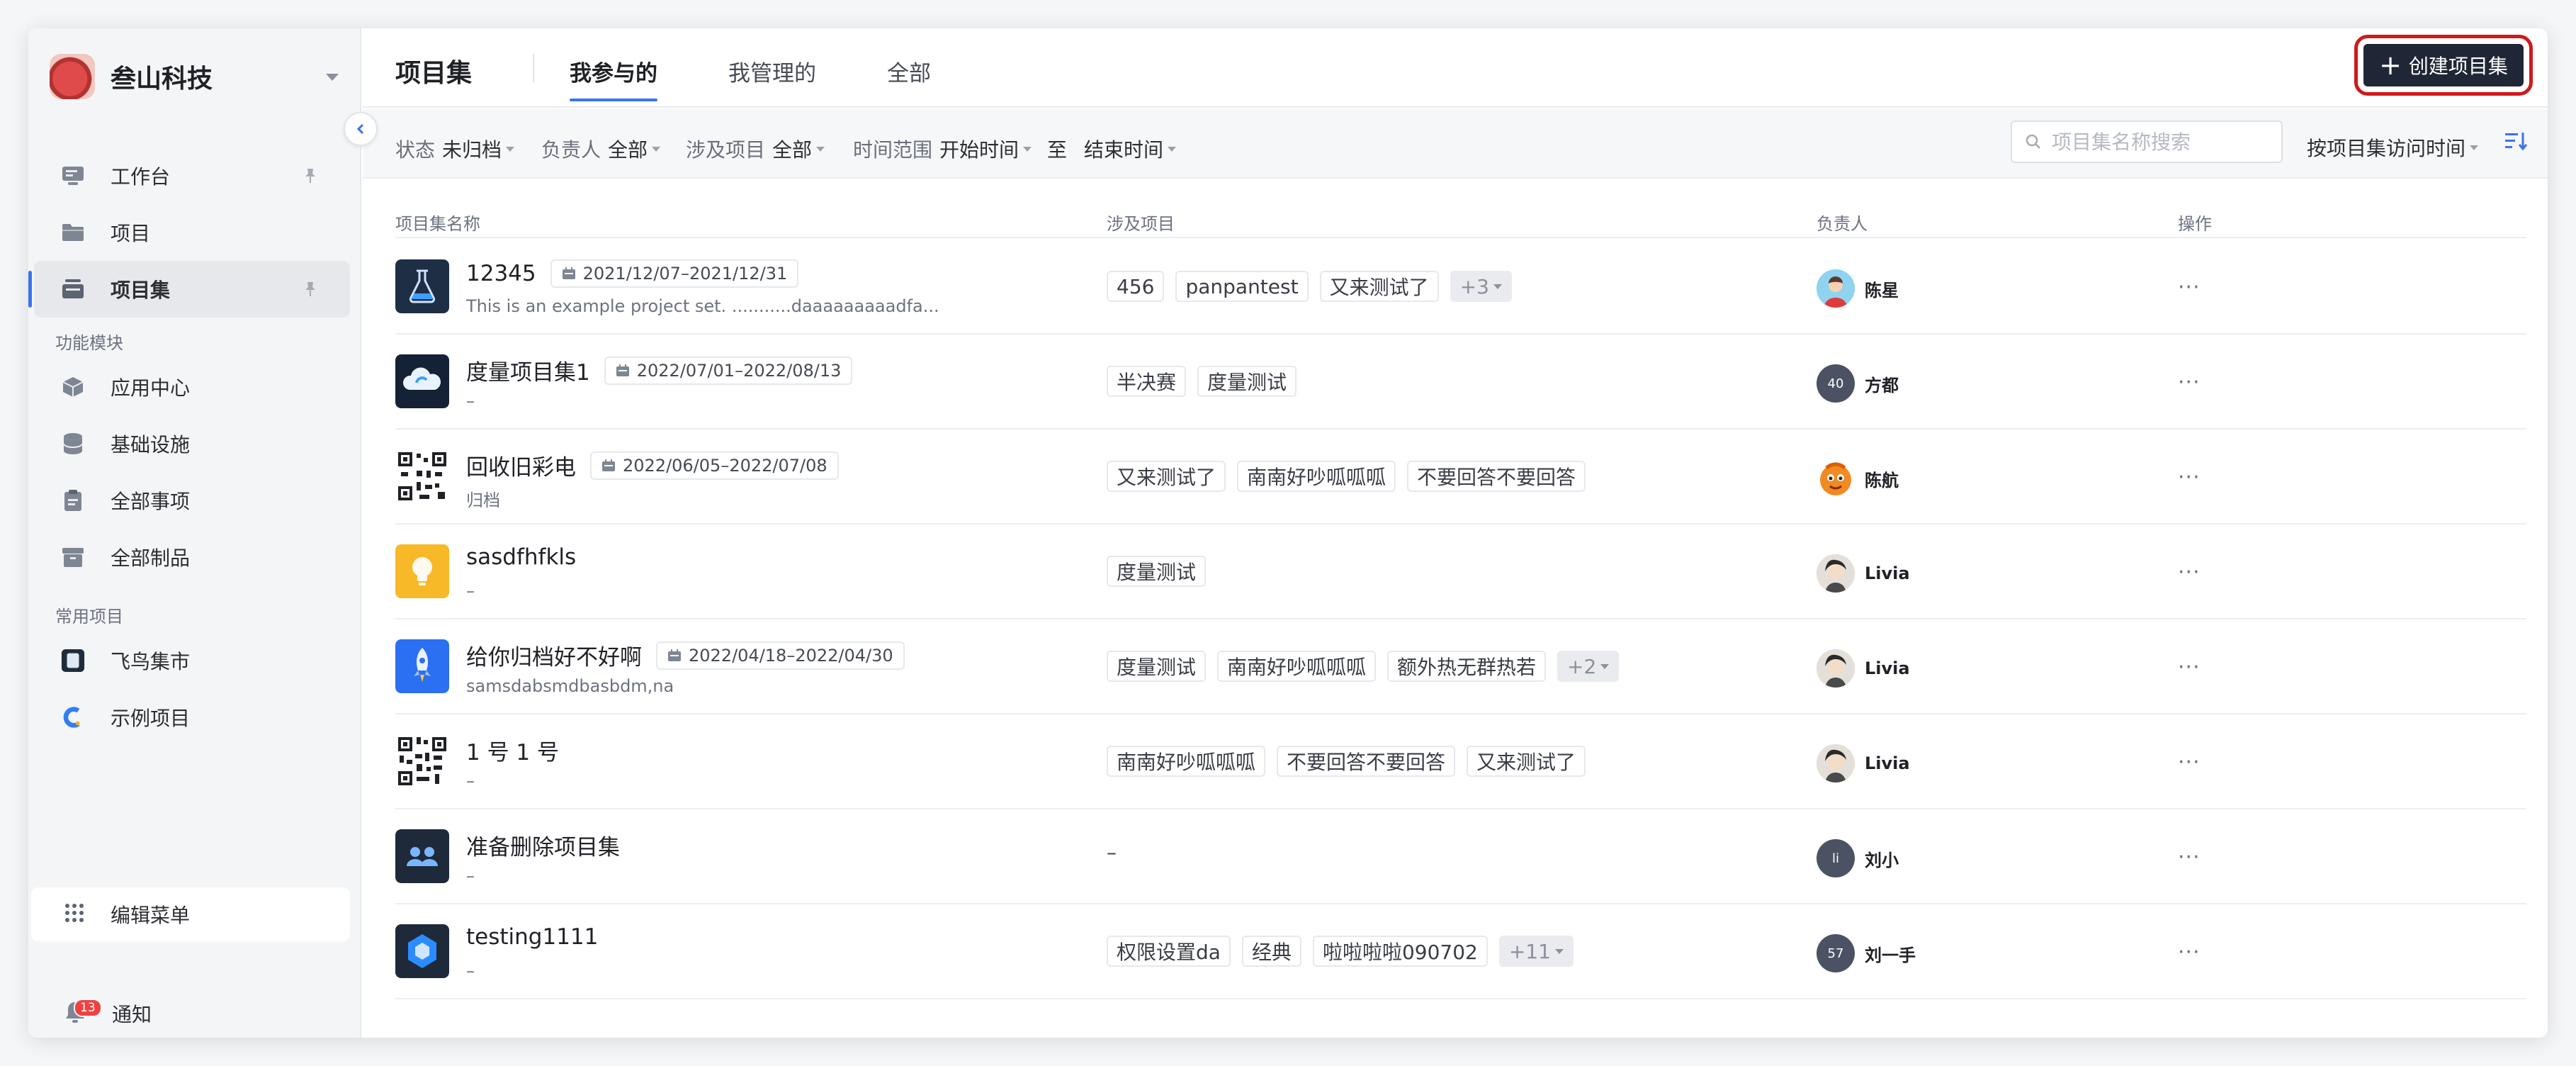 The height and width of the screenshot is (1066, 2576). Describe the element at coordinates (1588, 667) in the screenshot. I see `more-projects-tag: +2` at that location.